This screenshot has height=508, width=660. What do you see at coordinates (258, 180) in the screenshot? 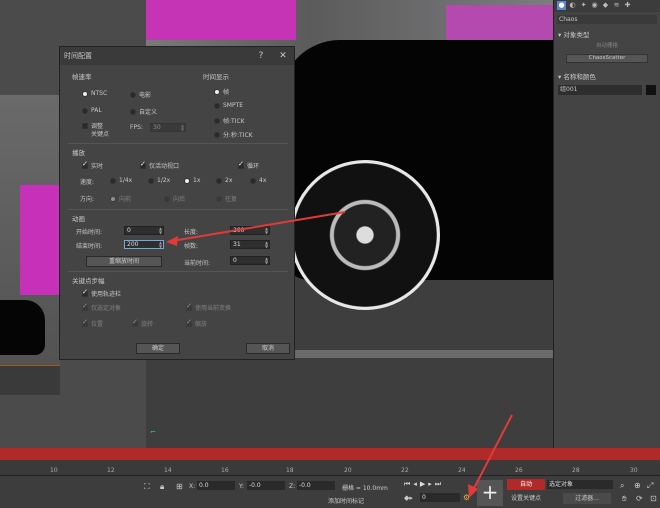
I see `radio-speed-4x: 4x` at bounding box center [258, 180].